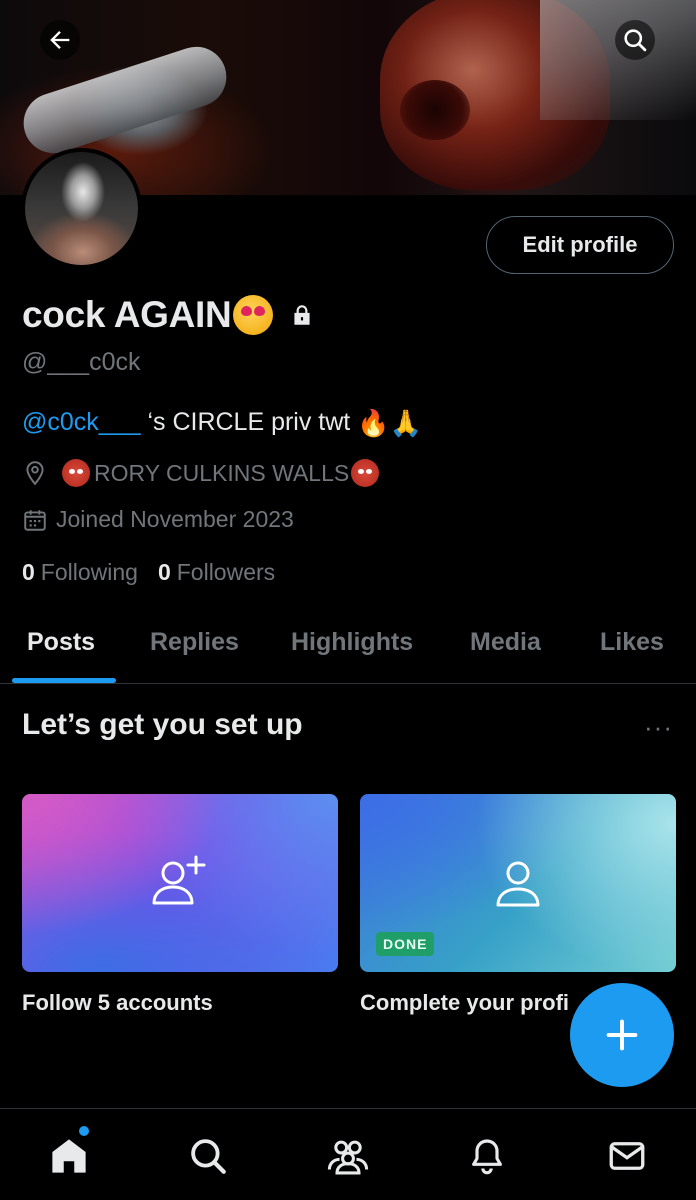  What do you see at coordinates (658, 727) in the screenshot?
I see `more-options-icon: ···` at bounding box center [658, 727].